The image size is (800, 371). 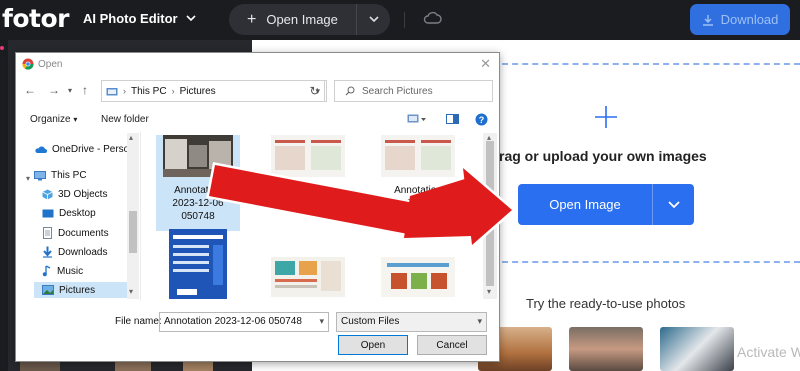 What do you see at coordinates (36, 18) in the screenshot?
I see `fotor-logo: fotor` at bounding box center [36, 18].